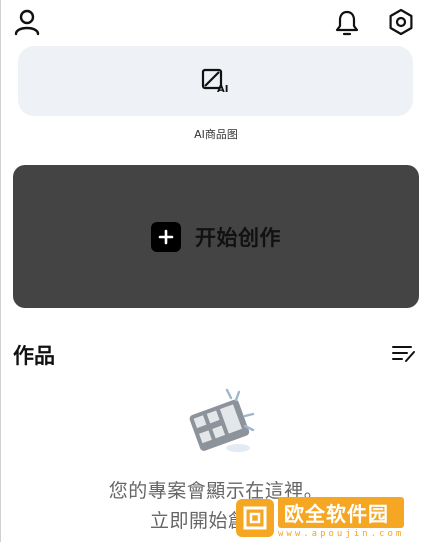 The height and width of the screenshot is (542, 432). I want to click on top-bar, so click(216, 23).